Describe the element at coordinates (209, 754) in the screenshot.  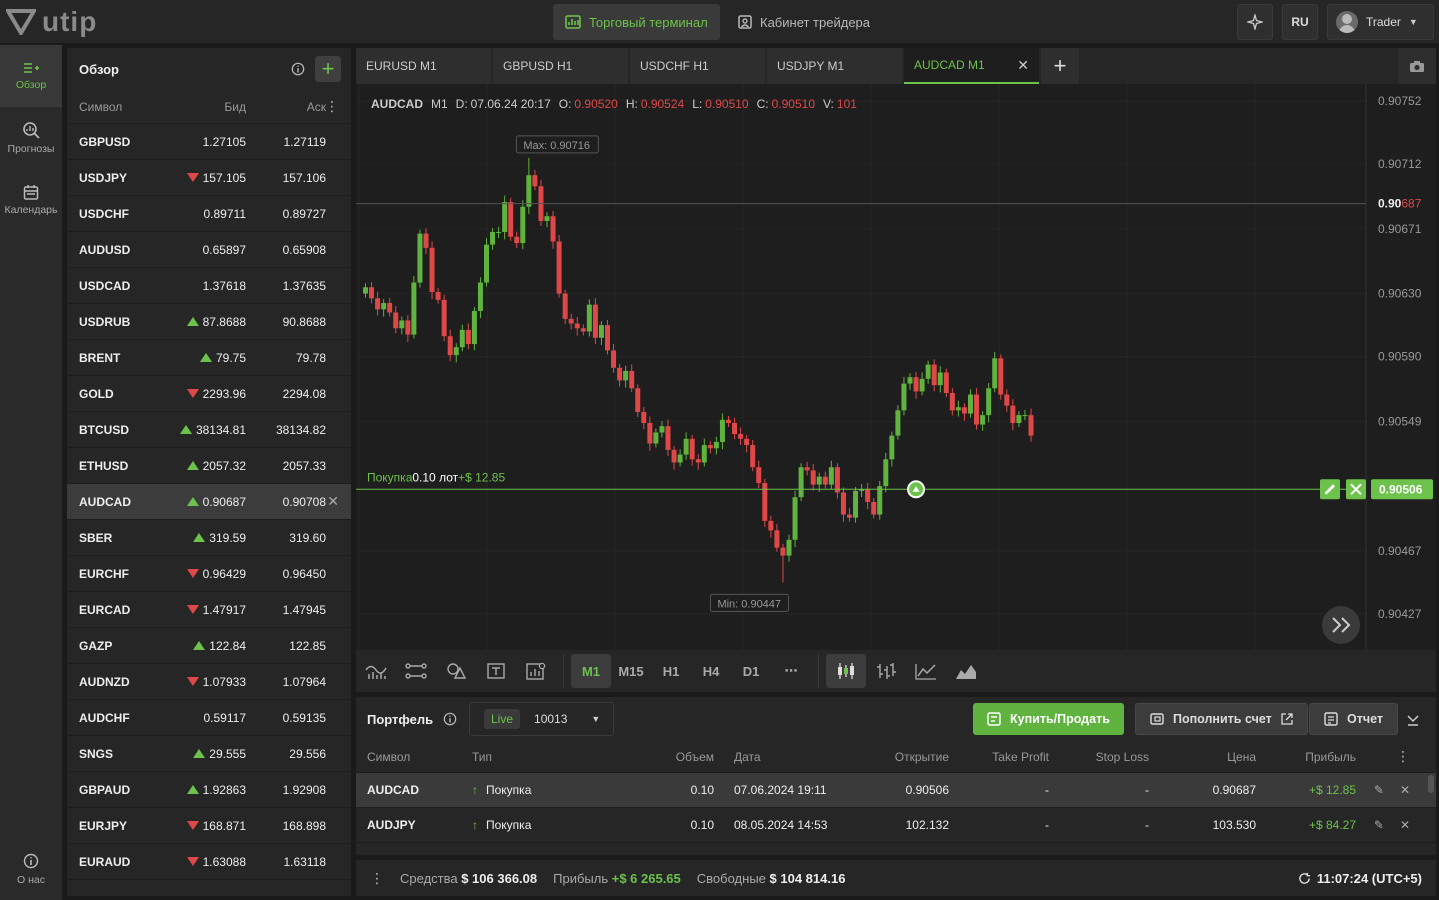
I see `watchlist-row-sngs: SNGS 29.555 29.556` at that location.